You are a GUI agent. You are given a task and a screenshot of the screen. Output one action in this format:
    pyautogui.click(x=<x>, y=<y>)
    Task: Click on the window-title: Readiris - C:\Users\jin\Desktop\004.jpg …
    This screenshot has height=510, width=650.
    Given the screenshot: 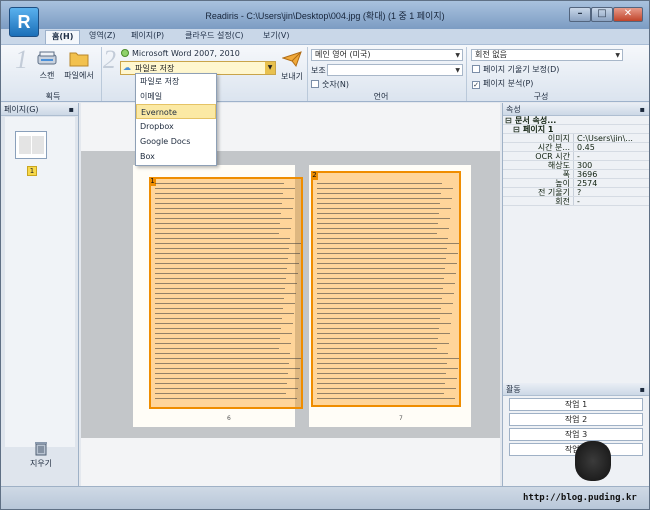 What is the action you would take?
    pyautogui.click(x=325, y=16)
    